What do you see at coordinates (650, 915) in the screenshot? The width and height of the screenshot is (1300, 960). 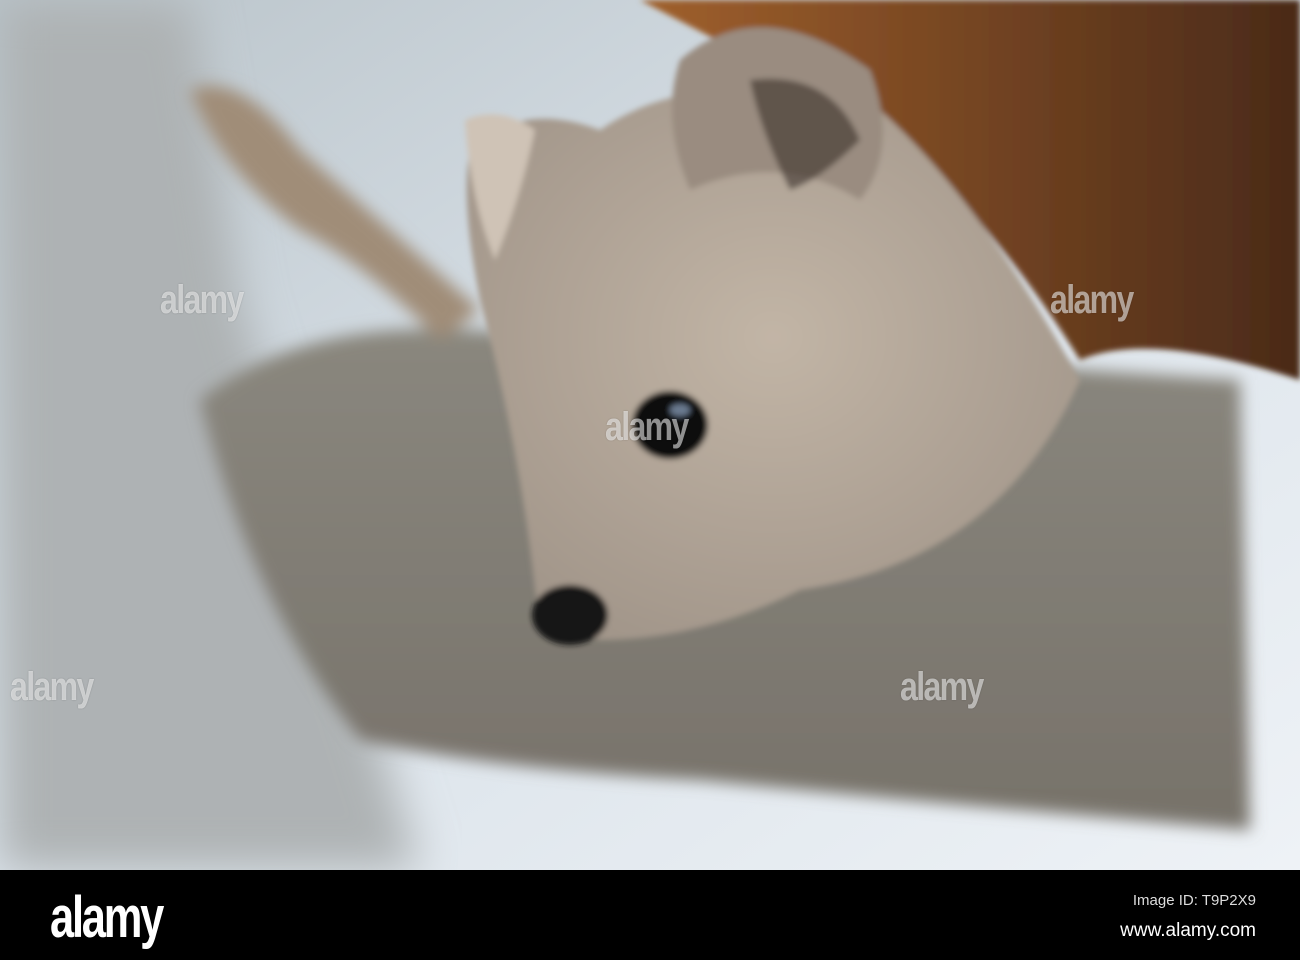 I see `footer-bar: alamy Image ID: T9P2X9 www.alamy.com` at bounding box center [650, 915].